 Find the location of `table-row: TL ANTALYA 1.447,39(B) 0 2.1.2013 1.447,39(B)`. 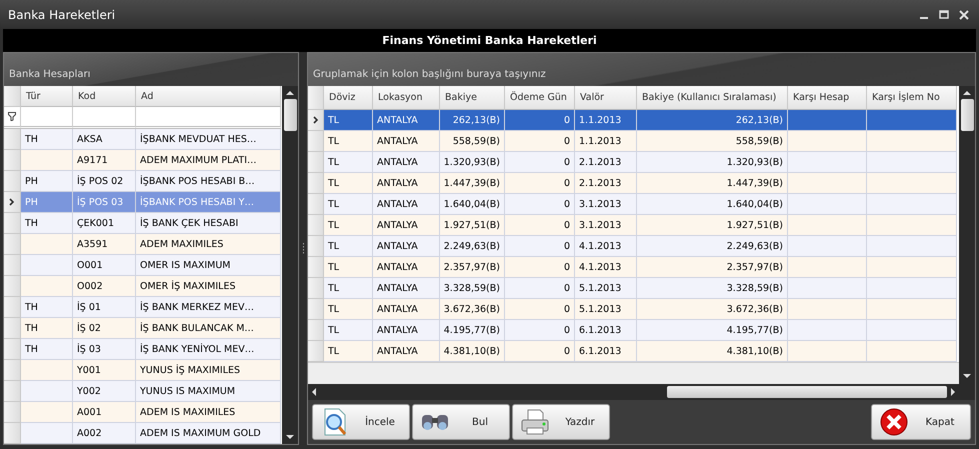

table-row: TL ANTALYA 1.447,39(B) 0 2.1.2013 1.447,39(B) is located at coordinates (633, 183).